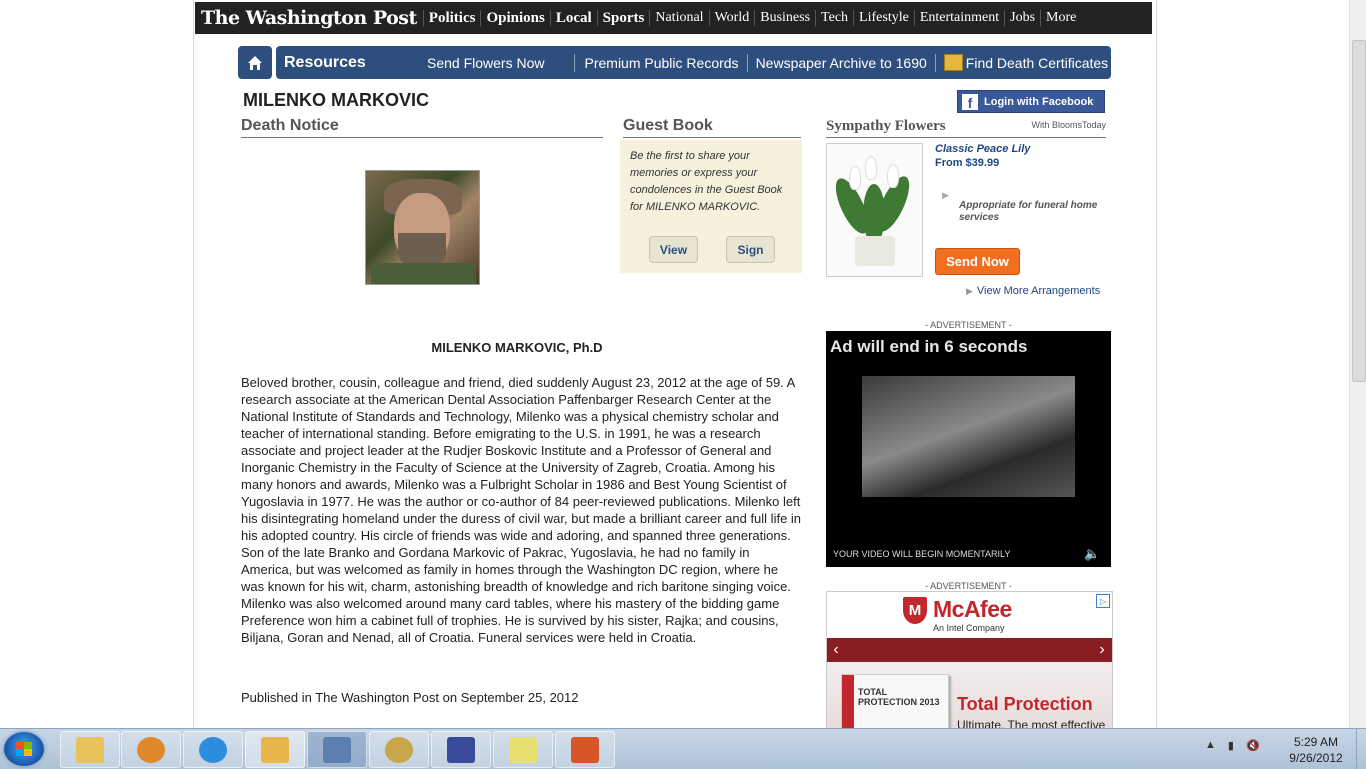  What do you see at coordinates (1210, 745) in the screenshot?
I see `show-hidden-icons: ▲` at bounding box center [1210, 745].